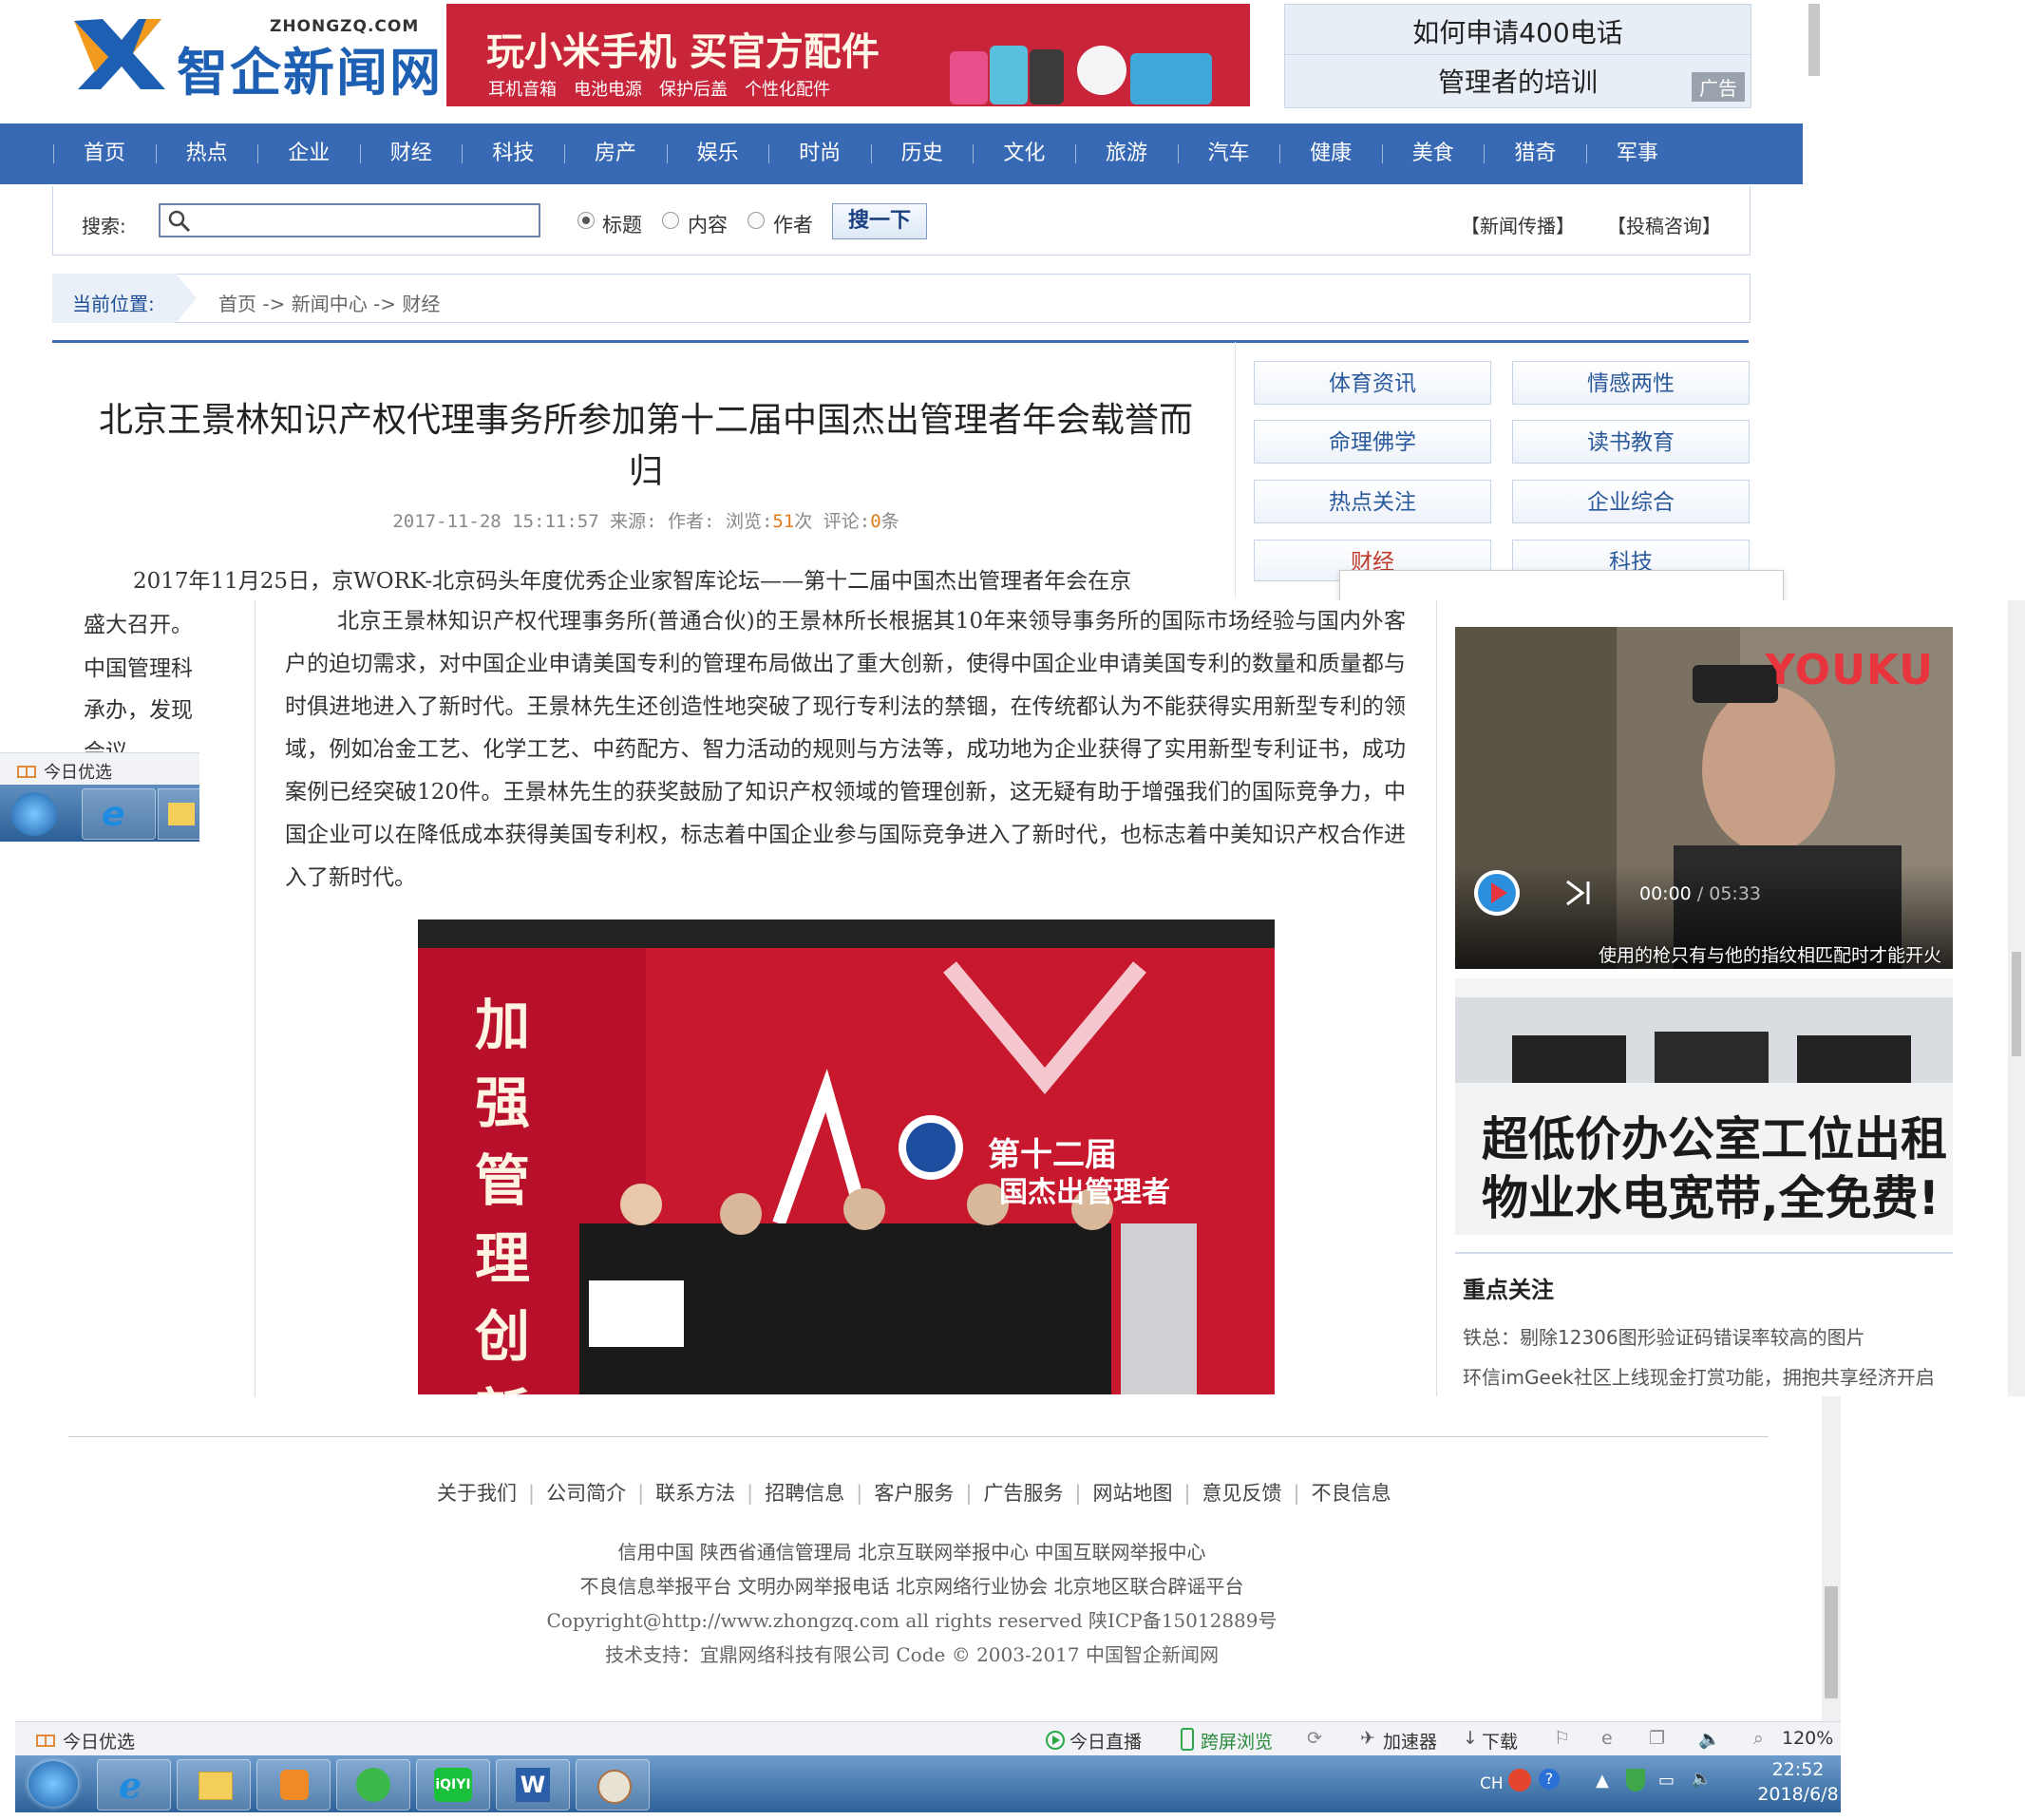  What do you see at coordinates (1517, 56) in the screenshot?
I see `text-ad-box: 如何申请400电话 管理者的培训 广告` at bounding box center [1517, 56].